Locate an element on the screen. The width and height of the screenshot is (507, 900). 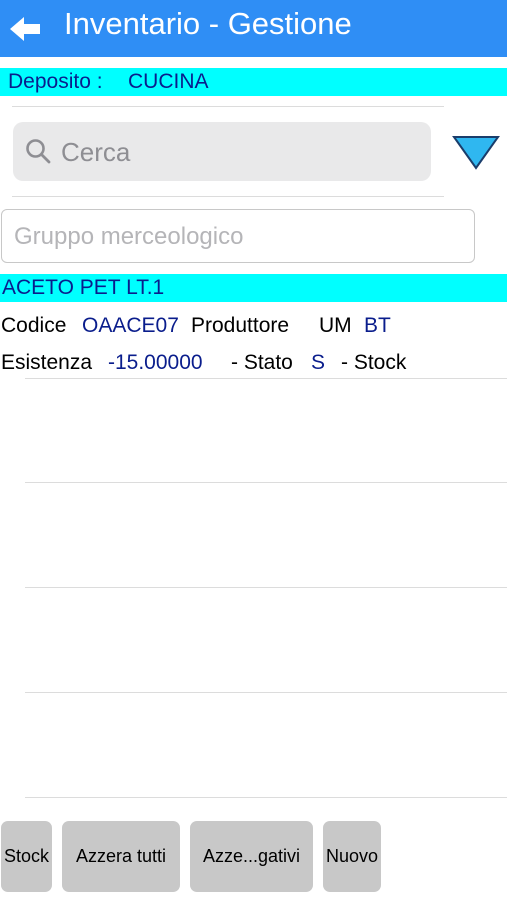
um-value: BT is located at coordinates (377, 325).